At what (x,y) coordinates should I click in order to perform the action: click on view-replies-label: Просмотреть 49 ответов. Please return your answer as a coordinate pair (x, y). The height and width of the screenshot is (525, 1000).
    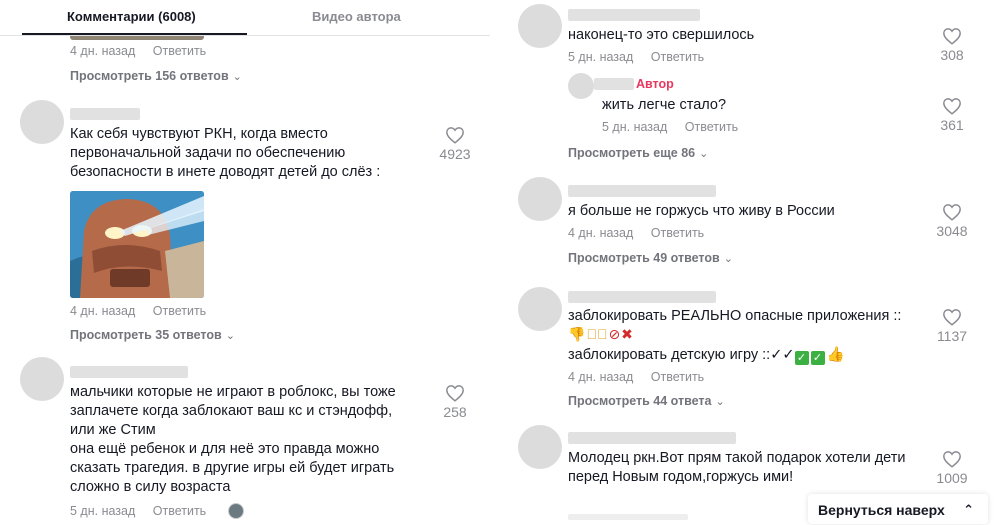
    Looking at the image, I should click on (644, 258).